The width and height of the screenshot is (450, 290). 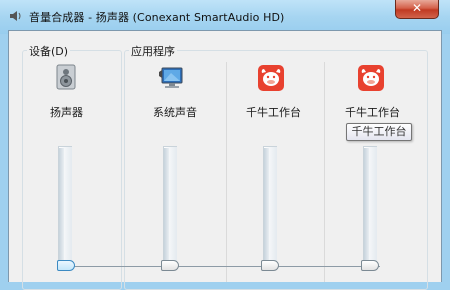 What do you see at coordinates (379, 132) in the screenshot?
I see `tooltip: 千牛工作台` at bounding box center [379, 132].